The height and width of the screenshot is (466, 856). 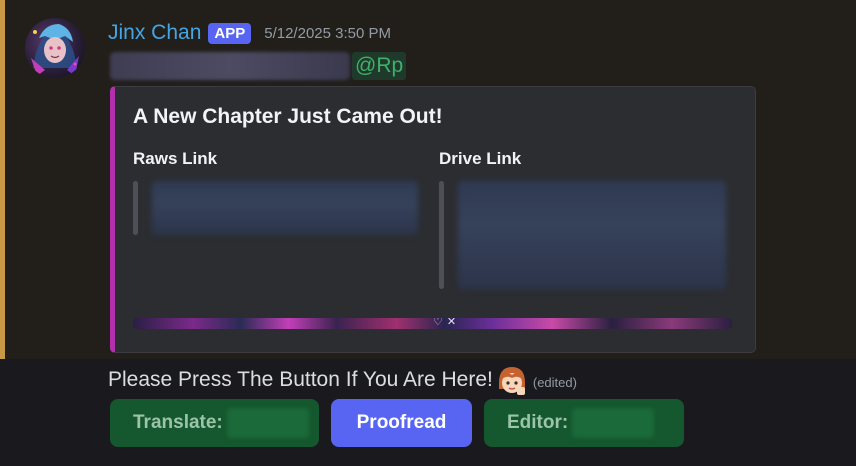 What do you see at coordinates (178, 422) in the screenshot?
I see `translate-button-label: Translate:` at bounding box center [178, 422].